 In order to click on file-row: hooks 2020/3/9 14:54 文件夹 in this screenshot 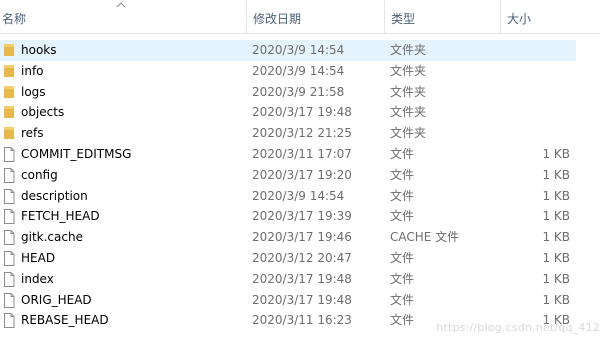, I will do `click(288, 50)`.